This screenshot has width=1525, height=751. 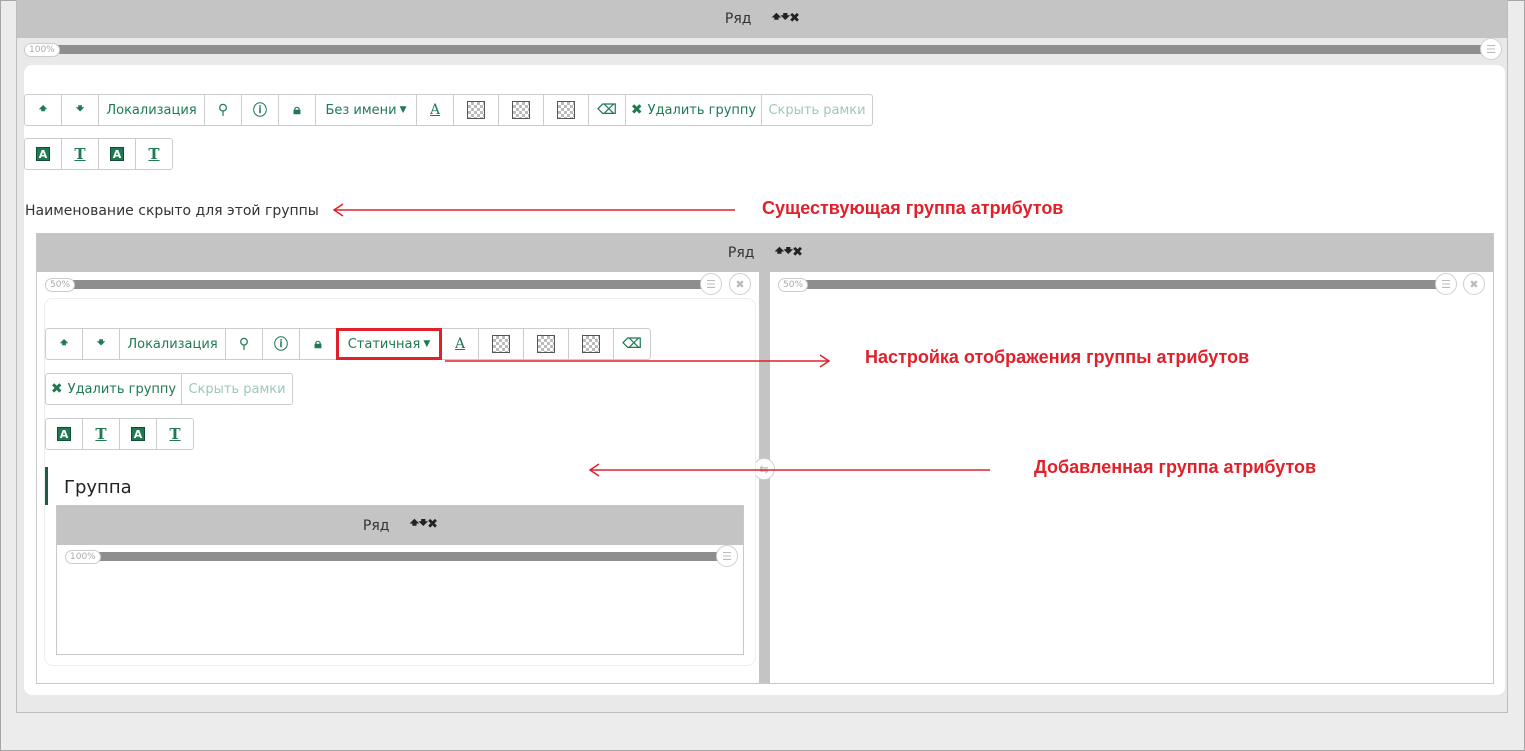 I want to click on display-mode-dropdown: Статичная ▼, so click(x=389, y=344).